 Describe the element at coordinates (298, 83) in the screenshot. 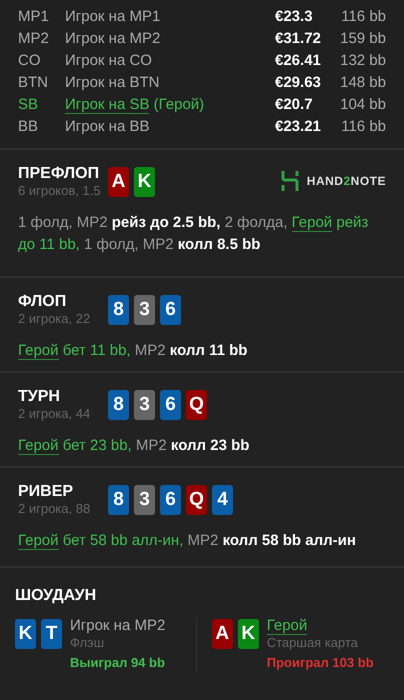

I see `stack-amount: €29.63` at that location.